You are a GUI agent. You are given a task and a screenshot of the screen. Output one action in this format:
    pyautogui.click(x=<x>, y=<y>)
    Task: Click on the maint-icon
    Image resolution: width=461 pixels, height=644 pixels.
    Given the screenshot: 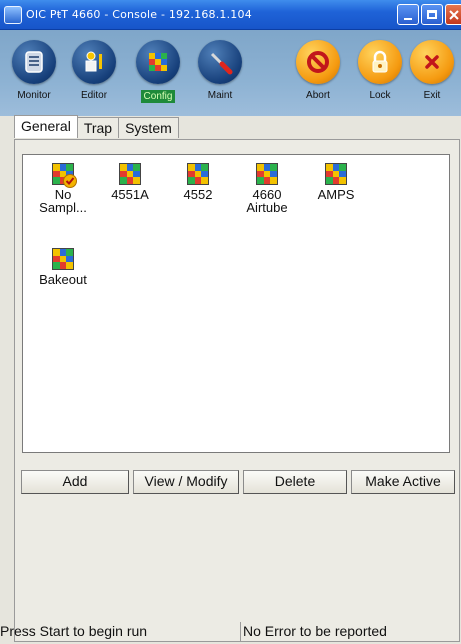 What is the action you would take?
    pyautogui.click(x=220, y=62)
    